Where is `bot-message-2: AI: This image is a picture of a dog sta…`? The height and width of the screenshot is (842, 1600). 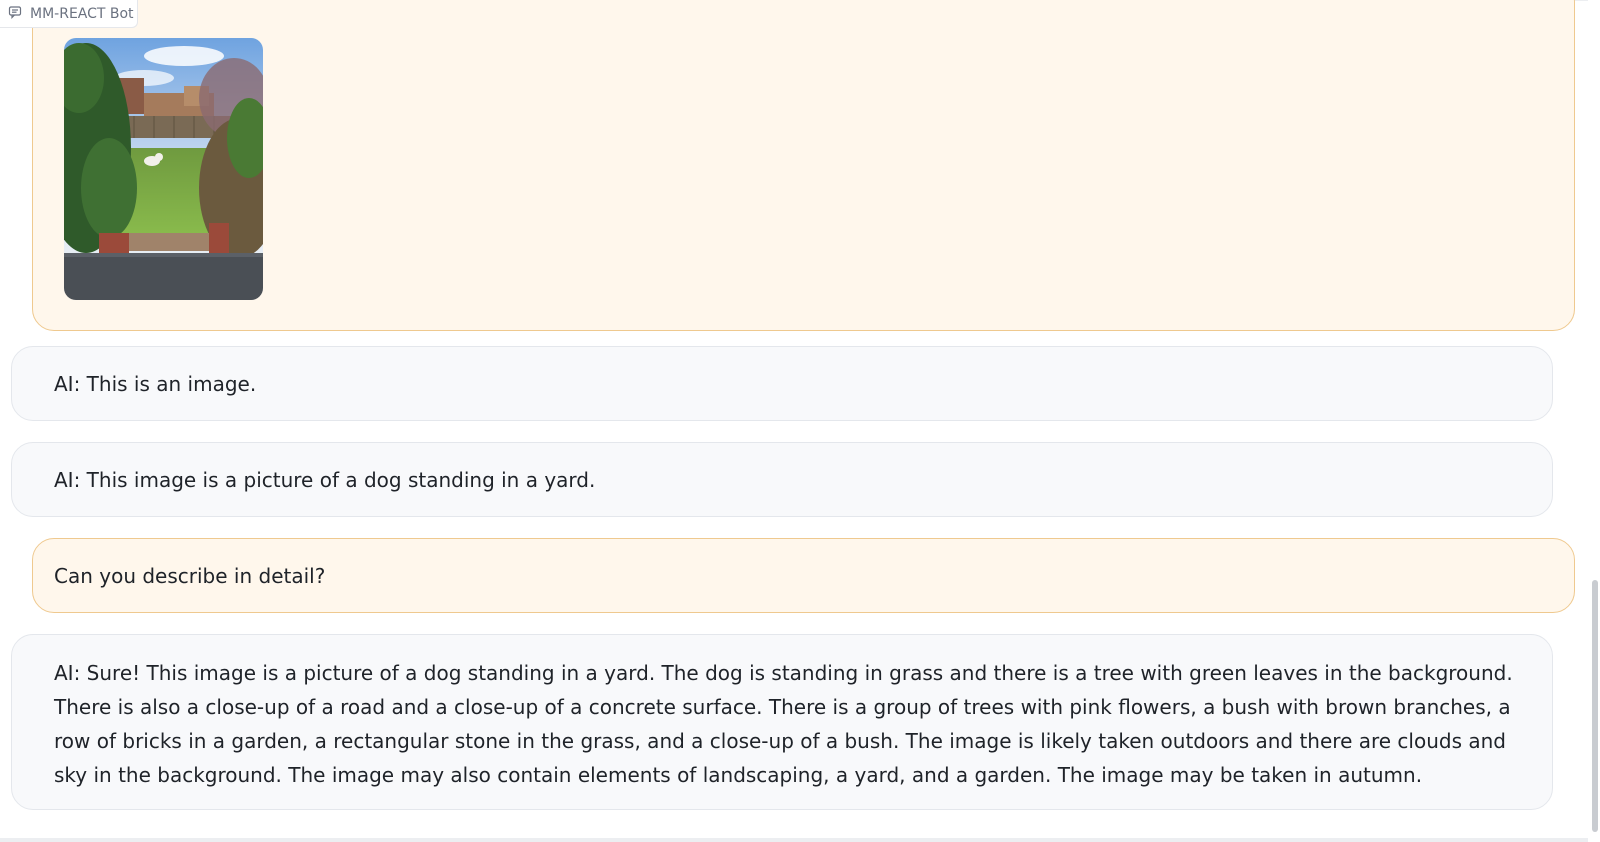
bot-message-2: AI: This image is a picture of a dog sta… is located at coordinates (782, 479).